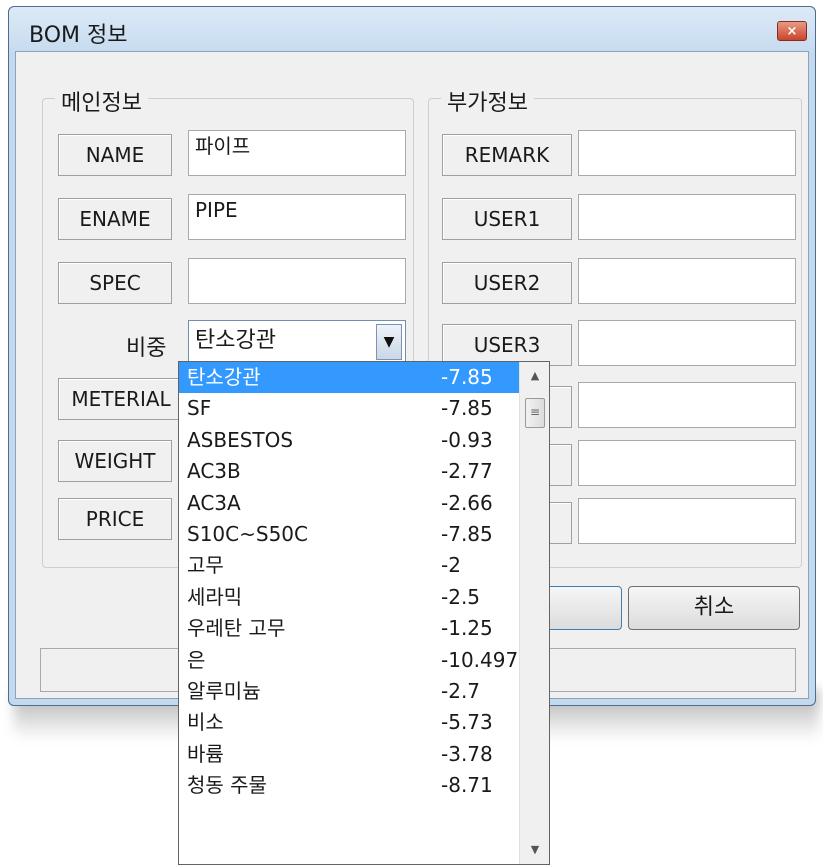 The width and height of the screenshot is (823, 865). I want to click on dropdown-item-value: -0.93, so click(467, 439).